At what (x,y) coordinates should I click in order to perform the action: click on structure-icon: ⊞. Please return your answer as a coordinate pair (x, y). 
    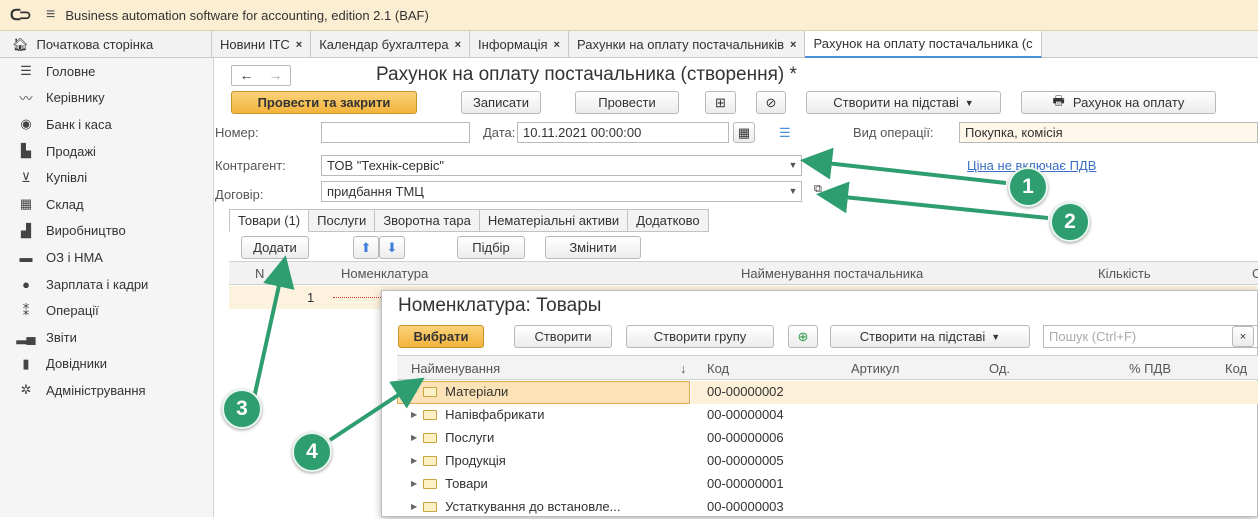
    Looking at the image, I should click on (720, 102).